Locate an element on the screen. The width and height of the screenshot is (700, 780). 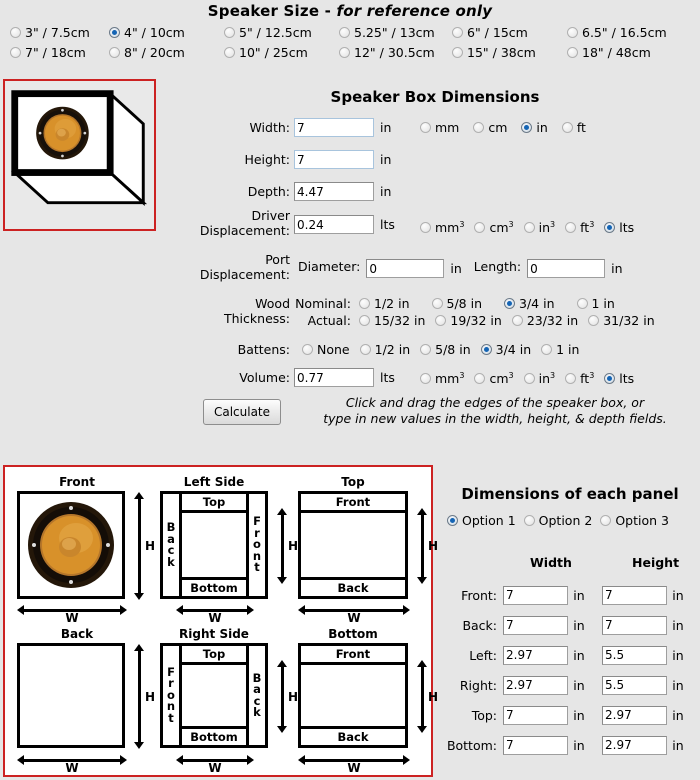
speaker-size-option-2: 5" / 12.5cm is located at coordinates (281, 32).